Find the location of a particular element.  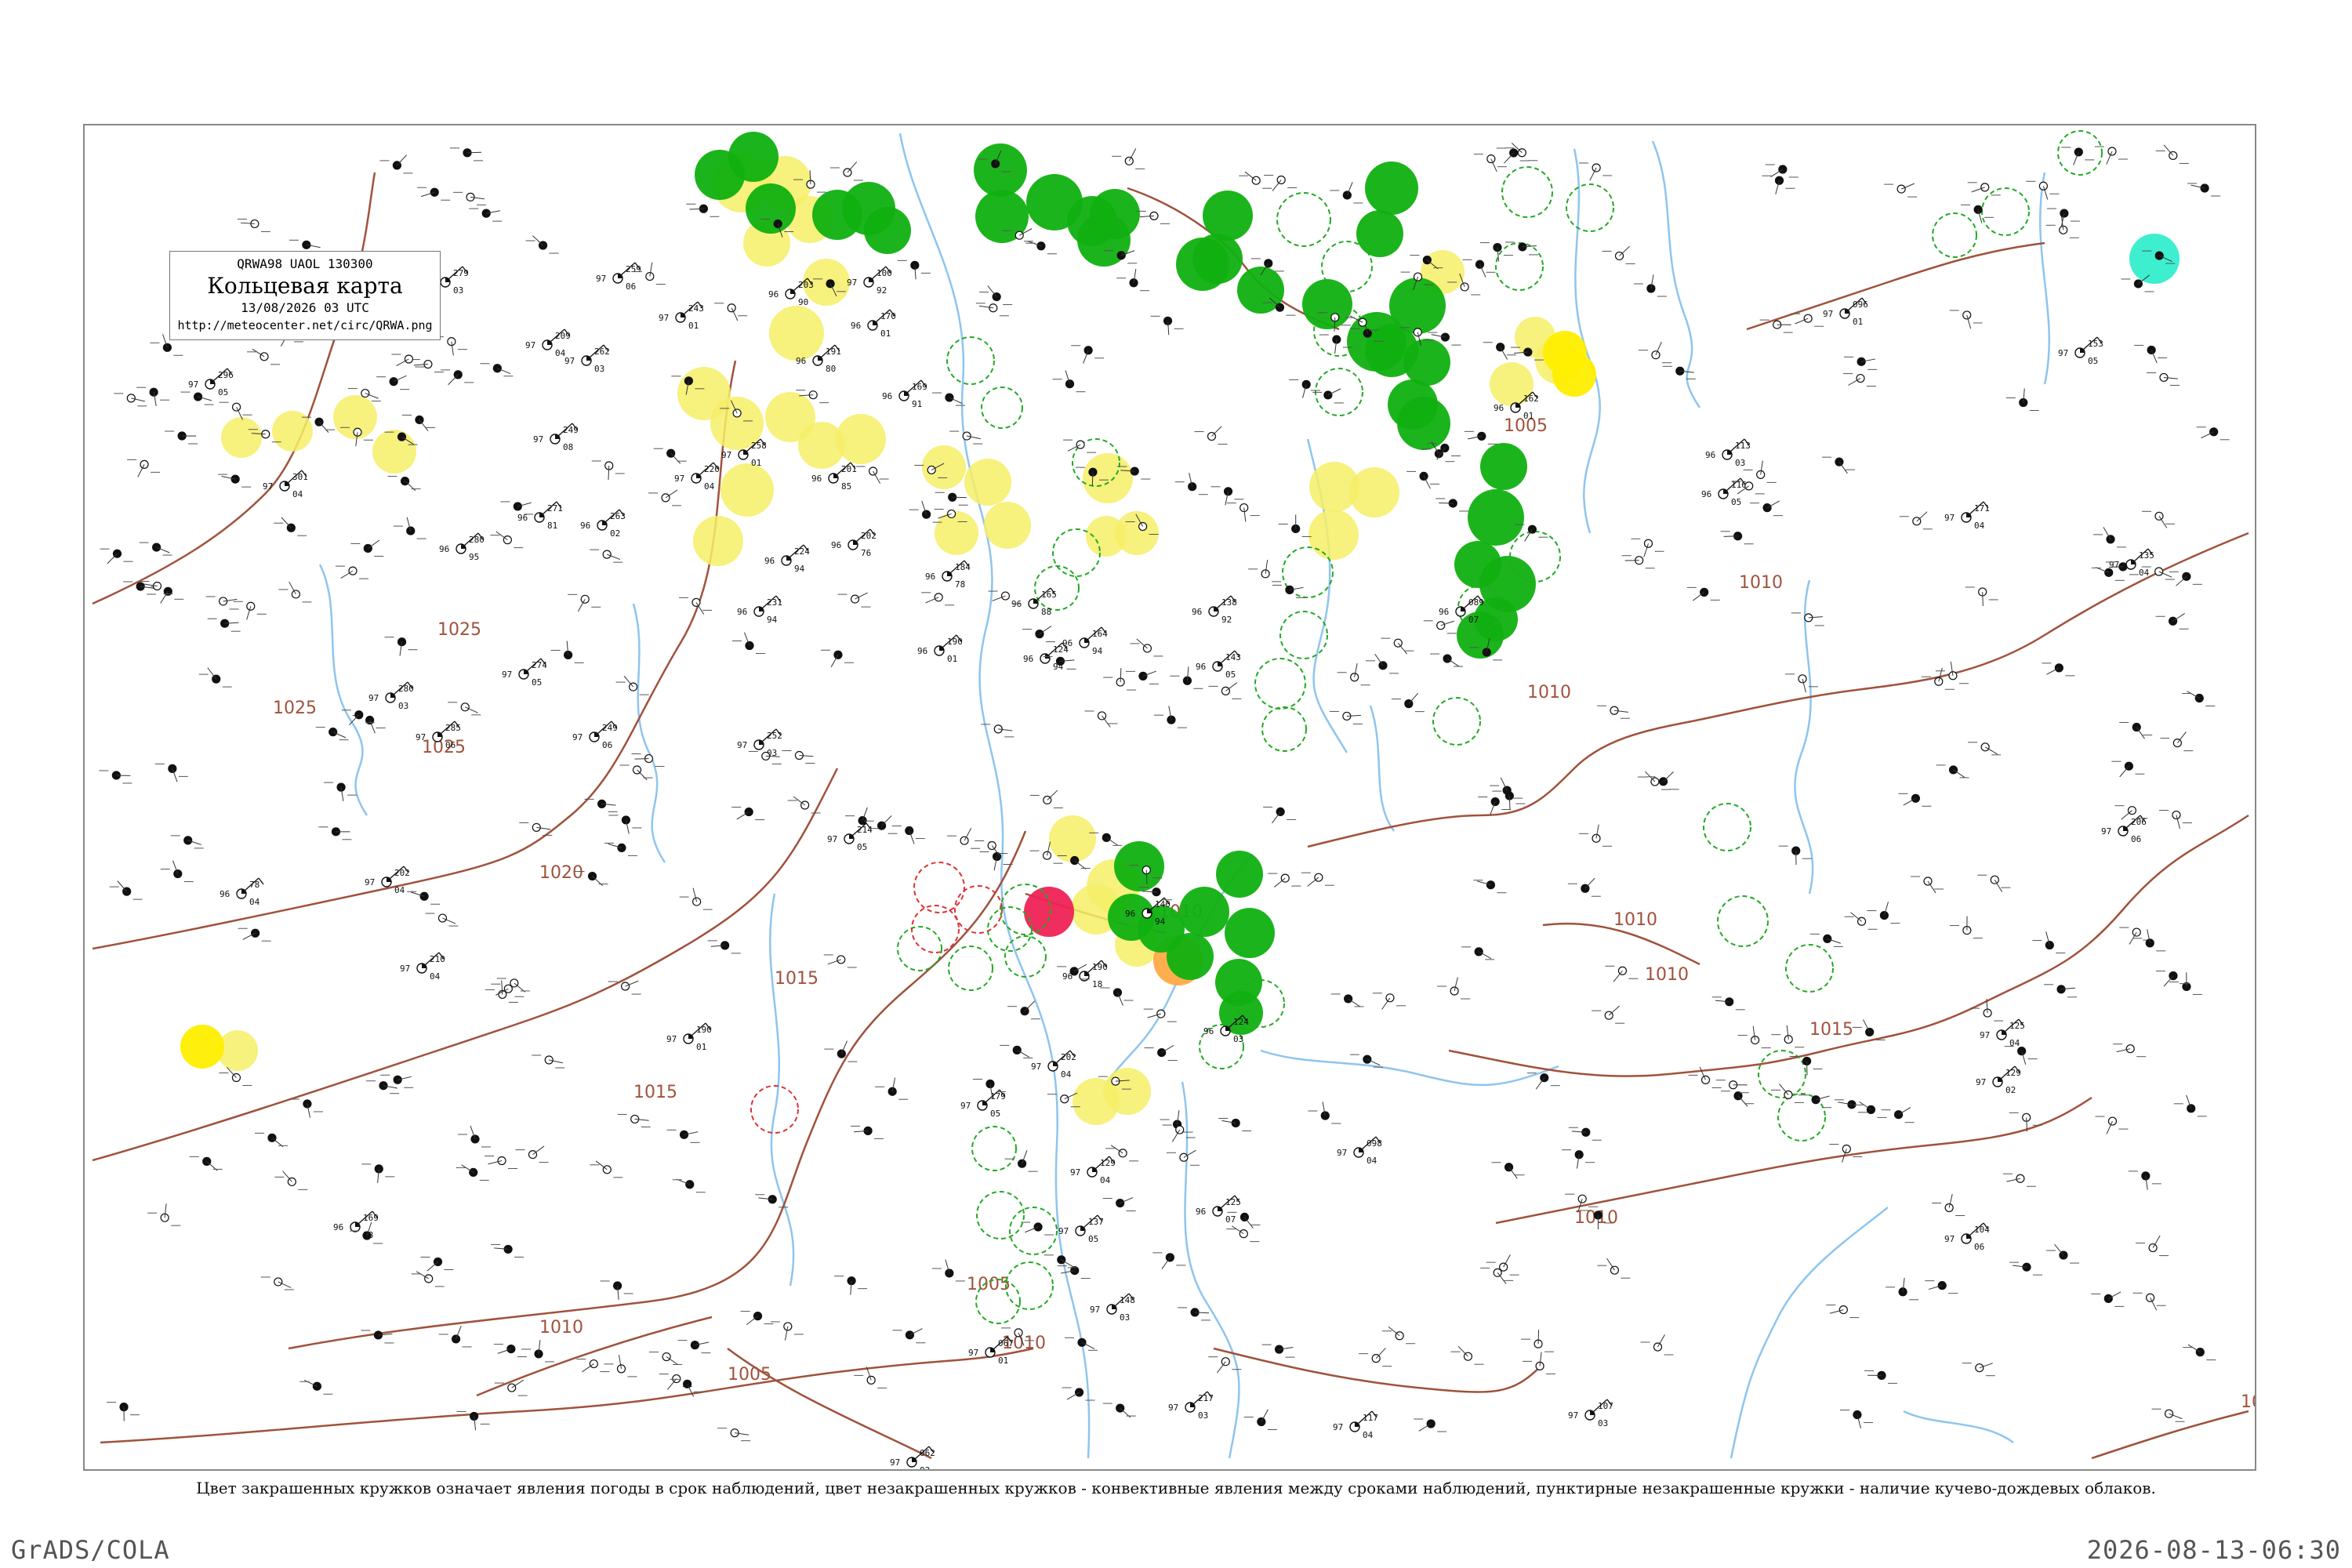

station-tendency: 01 is located at coordinates (756, 463).